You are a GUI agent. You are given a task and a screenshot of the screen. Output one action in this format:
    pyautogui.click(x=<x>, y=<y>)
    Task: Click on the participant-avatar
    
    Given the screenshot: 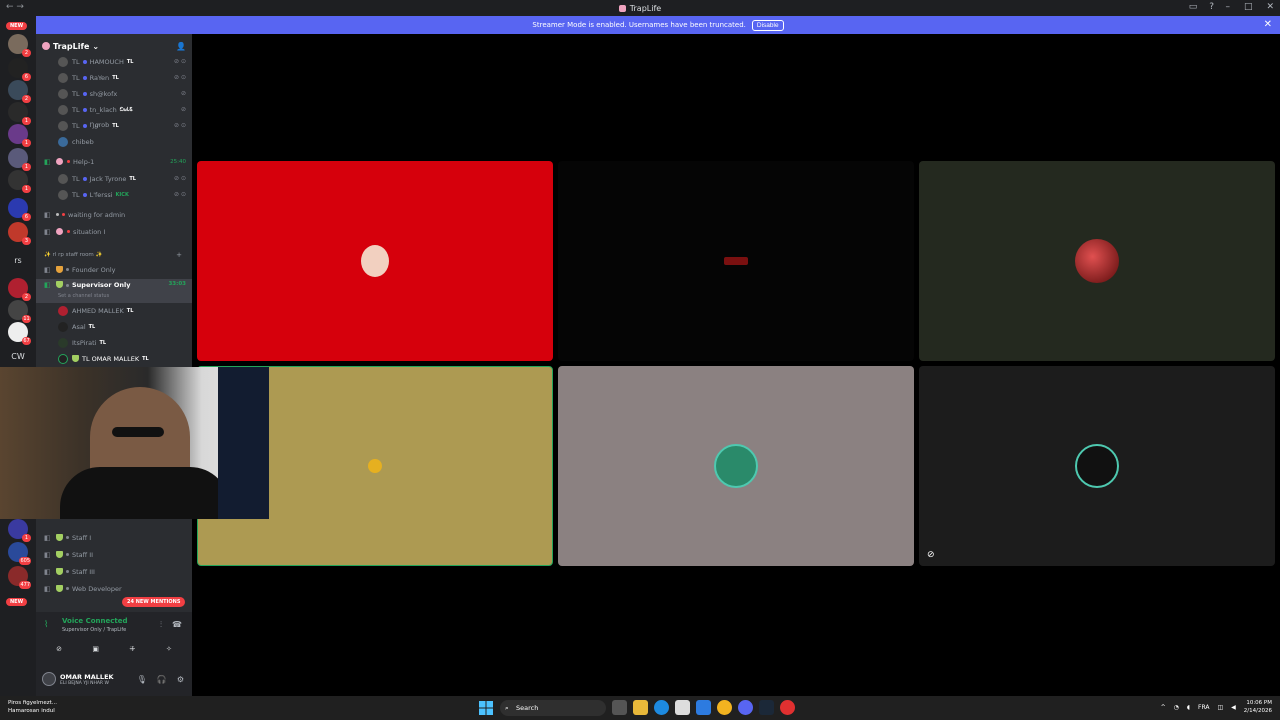 What is the action you would take?
    pyautogui.click(x=375, y=261)
    